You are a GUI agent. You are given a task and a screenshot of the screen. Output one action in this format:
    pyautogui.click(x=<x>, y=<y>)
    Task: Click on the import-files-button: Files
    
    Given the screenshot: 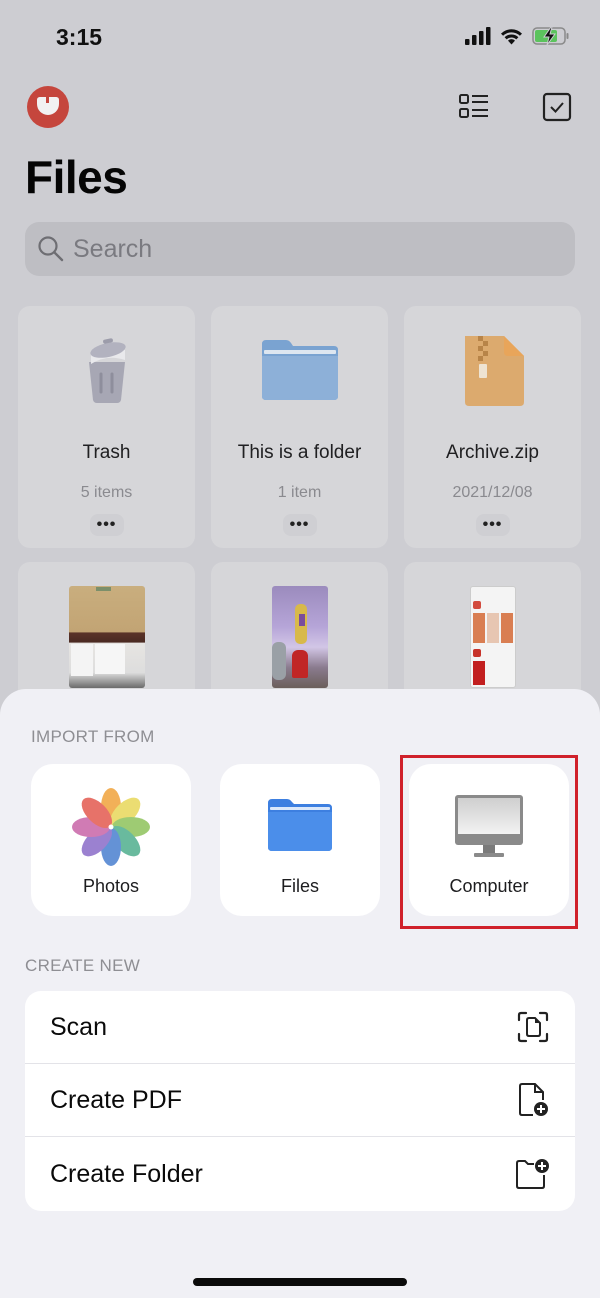 What is the action you would take?
    pyautogui.click(x=300, y=840)
    